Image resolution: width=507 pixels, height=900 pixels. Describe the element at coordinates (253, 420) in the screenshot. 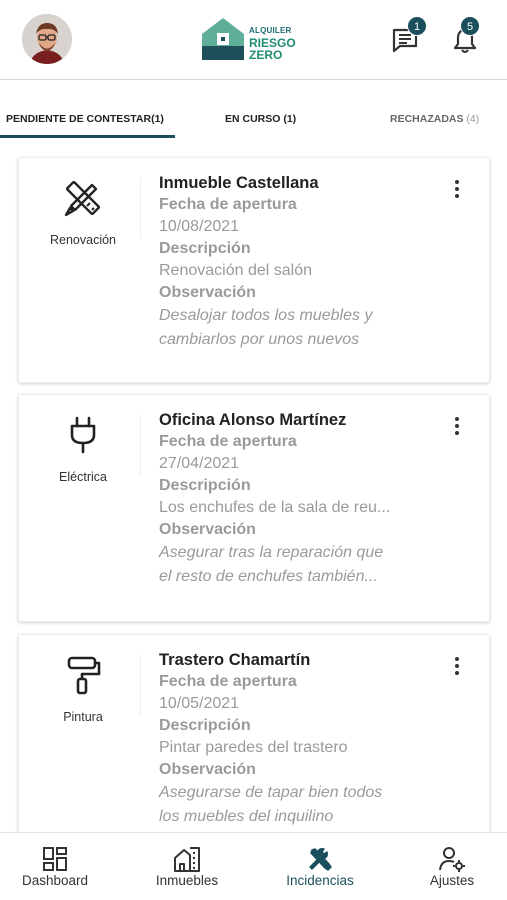

I see `incident-title: Oficina Alonso Martínez` at that location.